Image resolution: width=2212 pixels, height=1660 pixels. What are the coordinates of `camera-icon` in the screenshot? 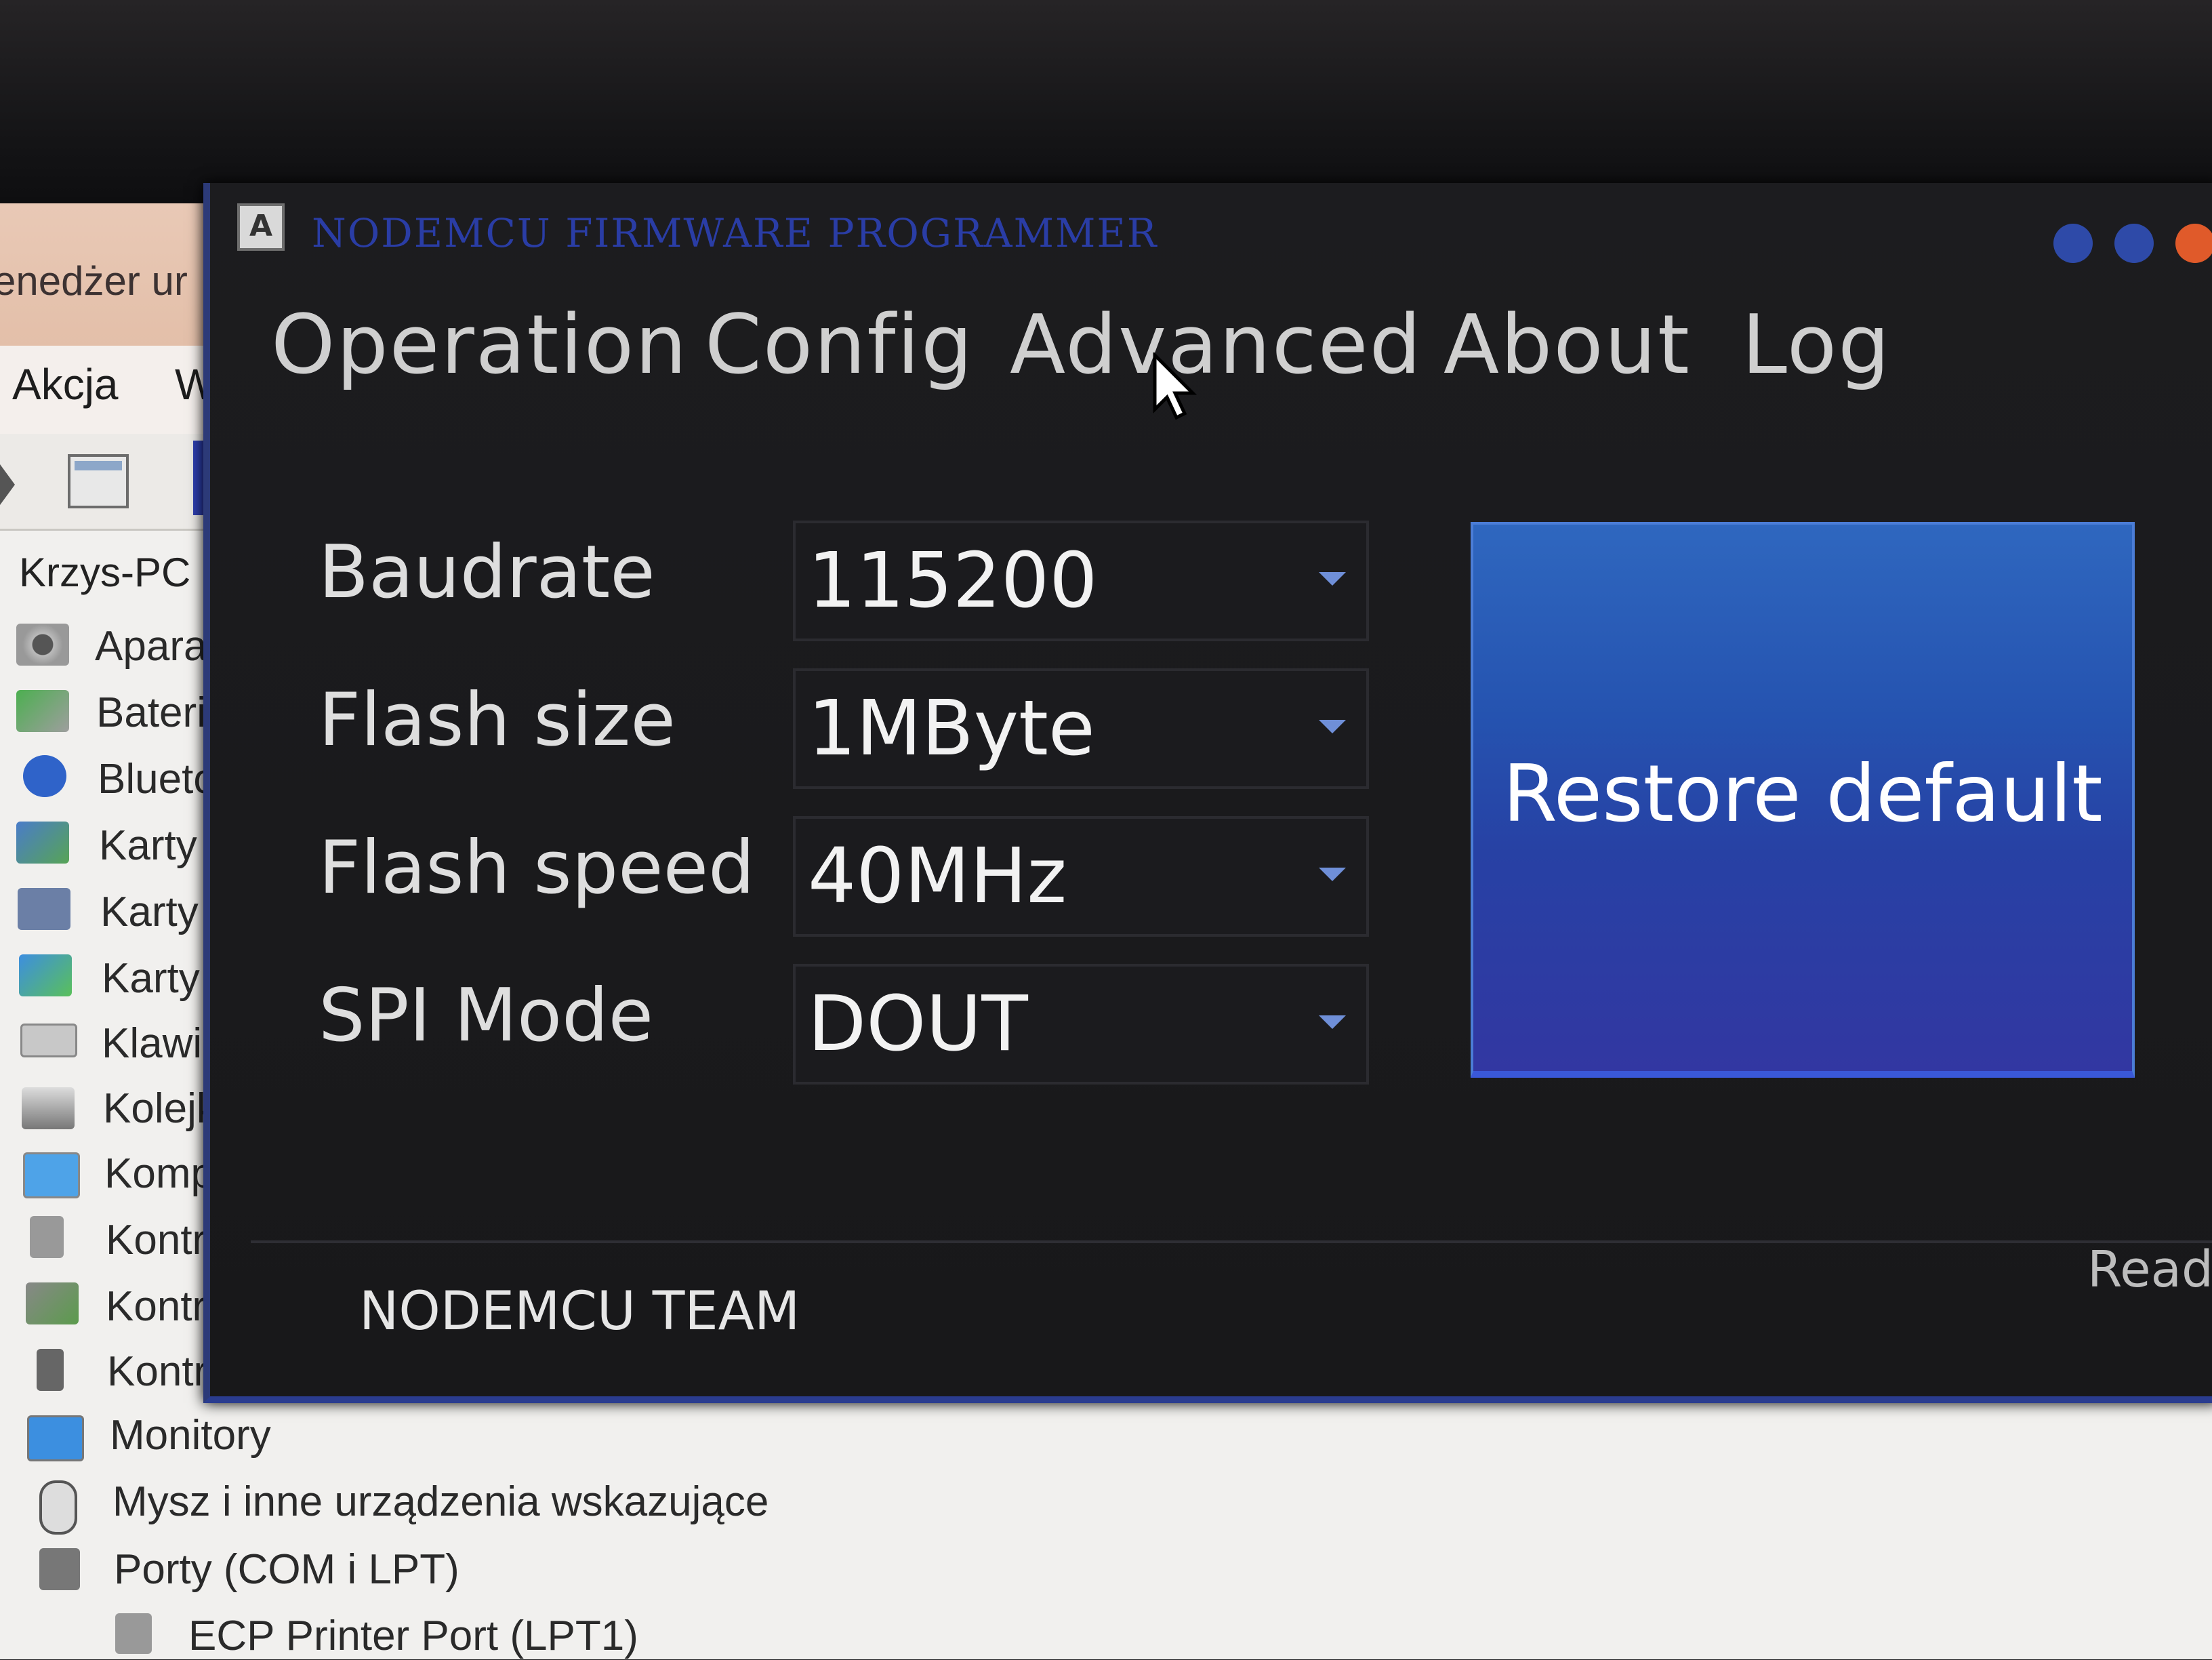 It's located at (42, 645).